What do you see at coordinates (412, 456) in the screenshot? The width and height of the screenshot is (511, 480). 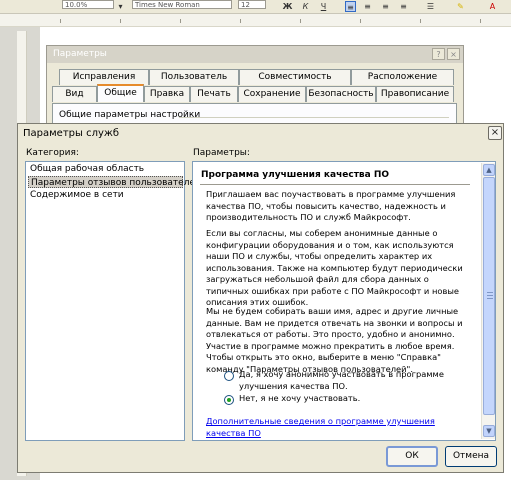 I see `ok-button: ОК` at bounding box center [412, 456].